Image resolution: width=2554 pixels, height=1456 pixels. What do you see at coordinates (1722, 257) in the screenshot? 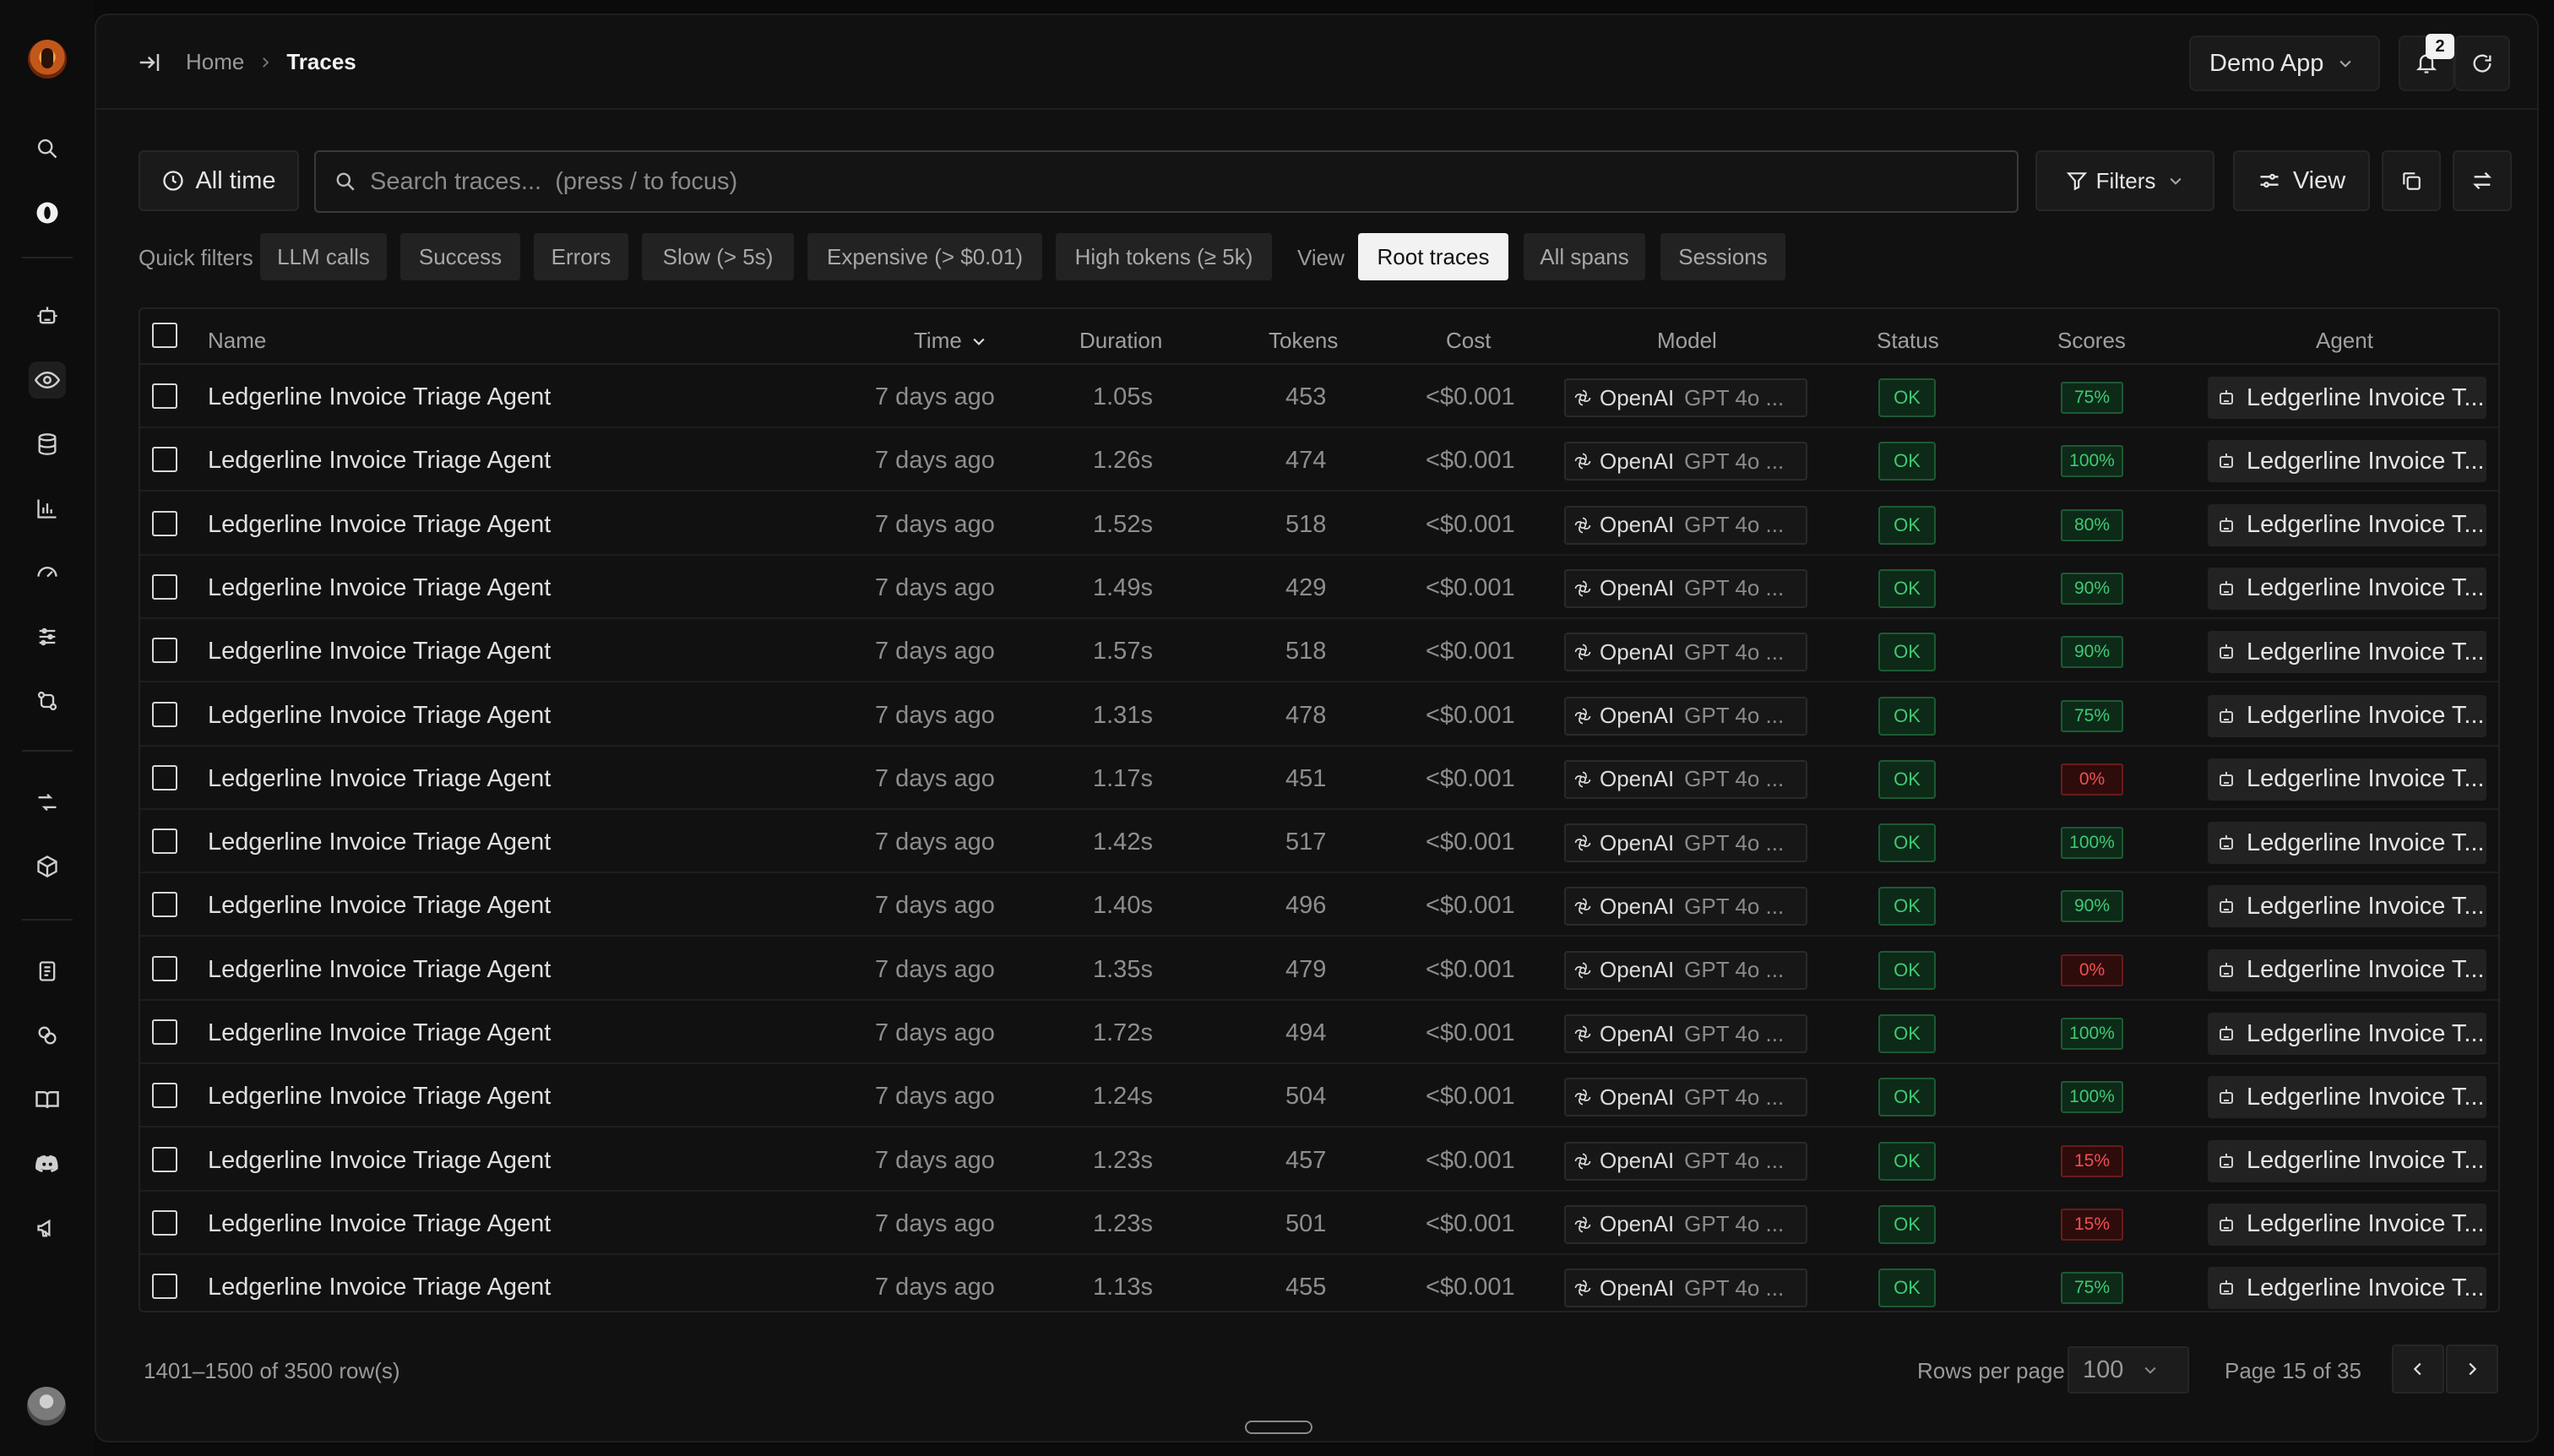
I see `view-sessions: Sessions` at bounding box center [1722, 257].